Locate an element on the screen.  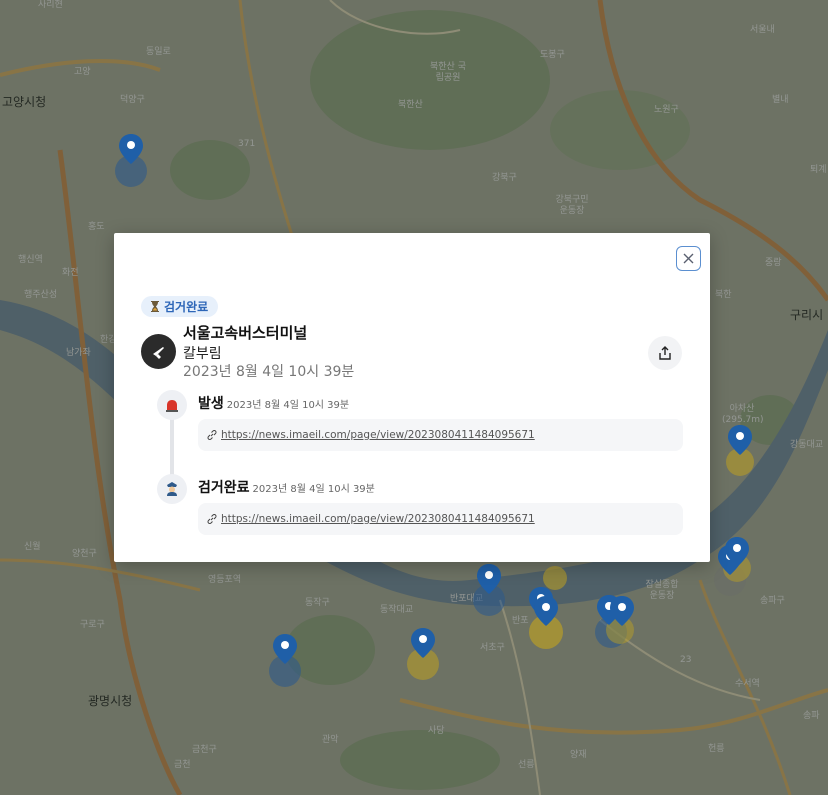
crime-type: 칼부림 is located at coordinates (202, 354).